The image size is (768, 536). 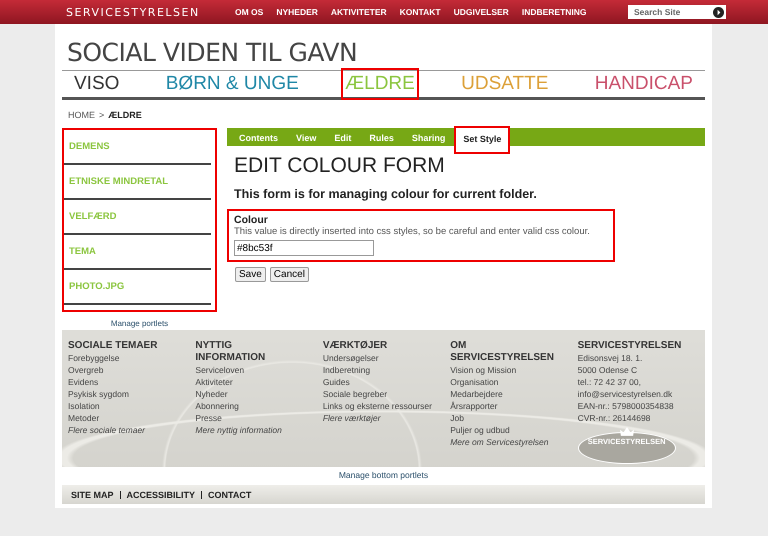 What do you see at coordinates (386, 382) in the screenshot?
I see `footer-link: Guides` at bounding box center [386, 382].